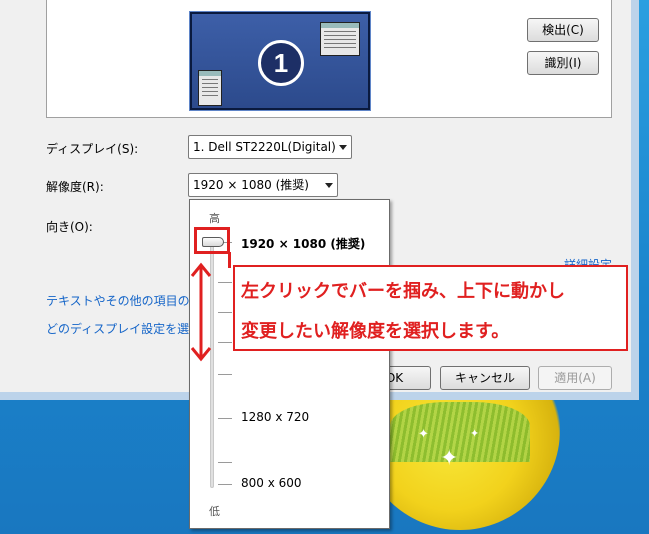 This screenshot has height=534, width=649. Describe the element at coordinates (92, 149) in the screenshot. I see `display-label: ディスプレイ(S):` at that location.